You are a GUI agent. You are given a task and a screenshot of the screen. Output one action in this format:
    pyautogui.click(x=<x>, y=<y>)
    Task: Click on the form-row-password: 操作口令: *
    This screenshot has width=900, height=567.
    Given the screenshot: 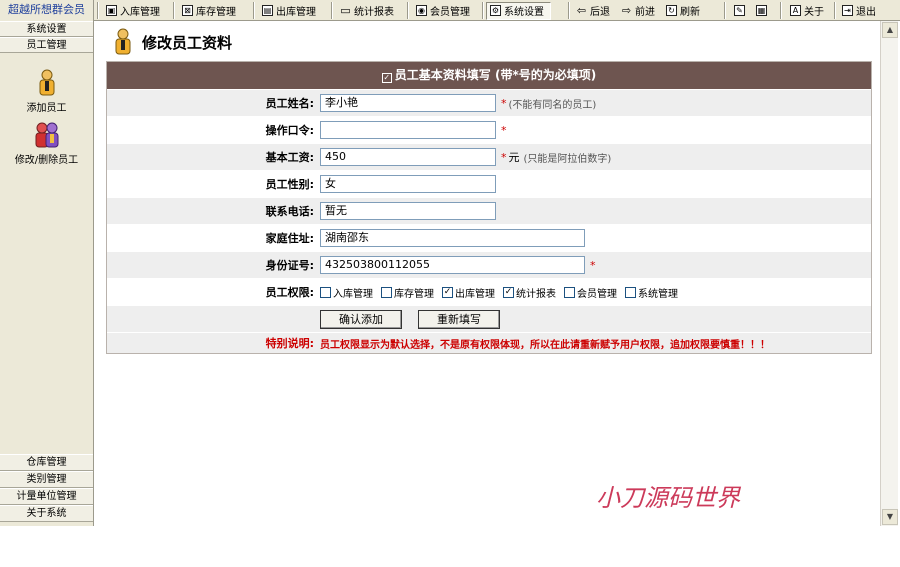 What is the action you would take?
    pyautogui.click(x=489, y=129)
    